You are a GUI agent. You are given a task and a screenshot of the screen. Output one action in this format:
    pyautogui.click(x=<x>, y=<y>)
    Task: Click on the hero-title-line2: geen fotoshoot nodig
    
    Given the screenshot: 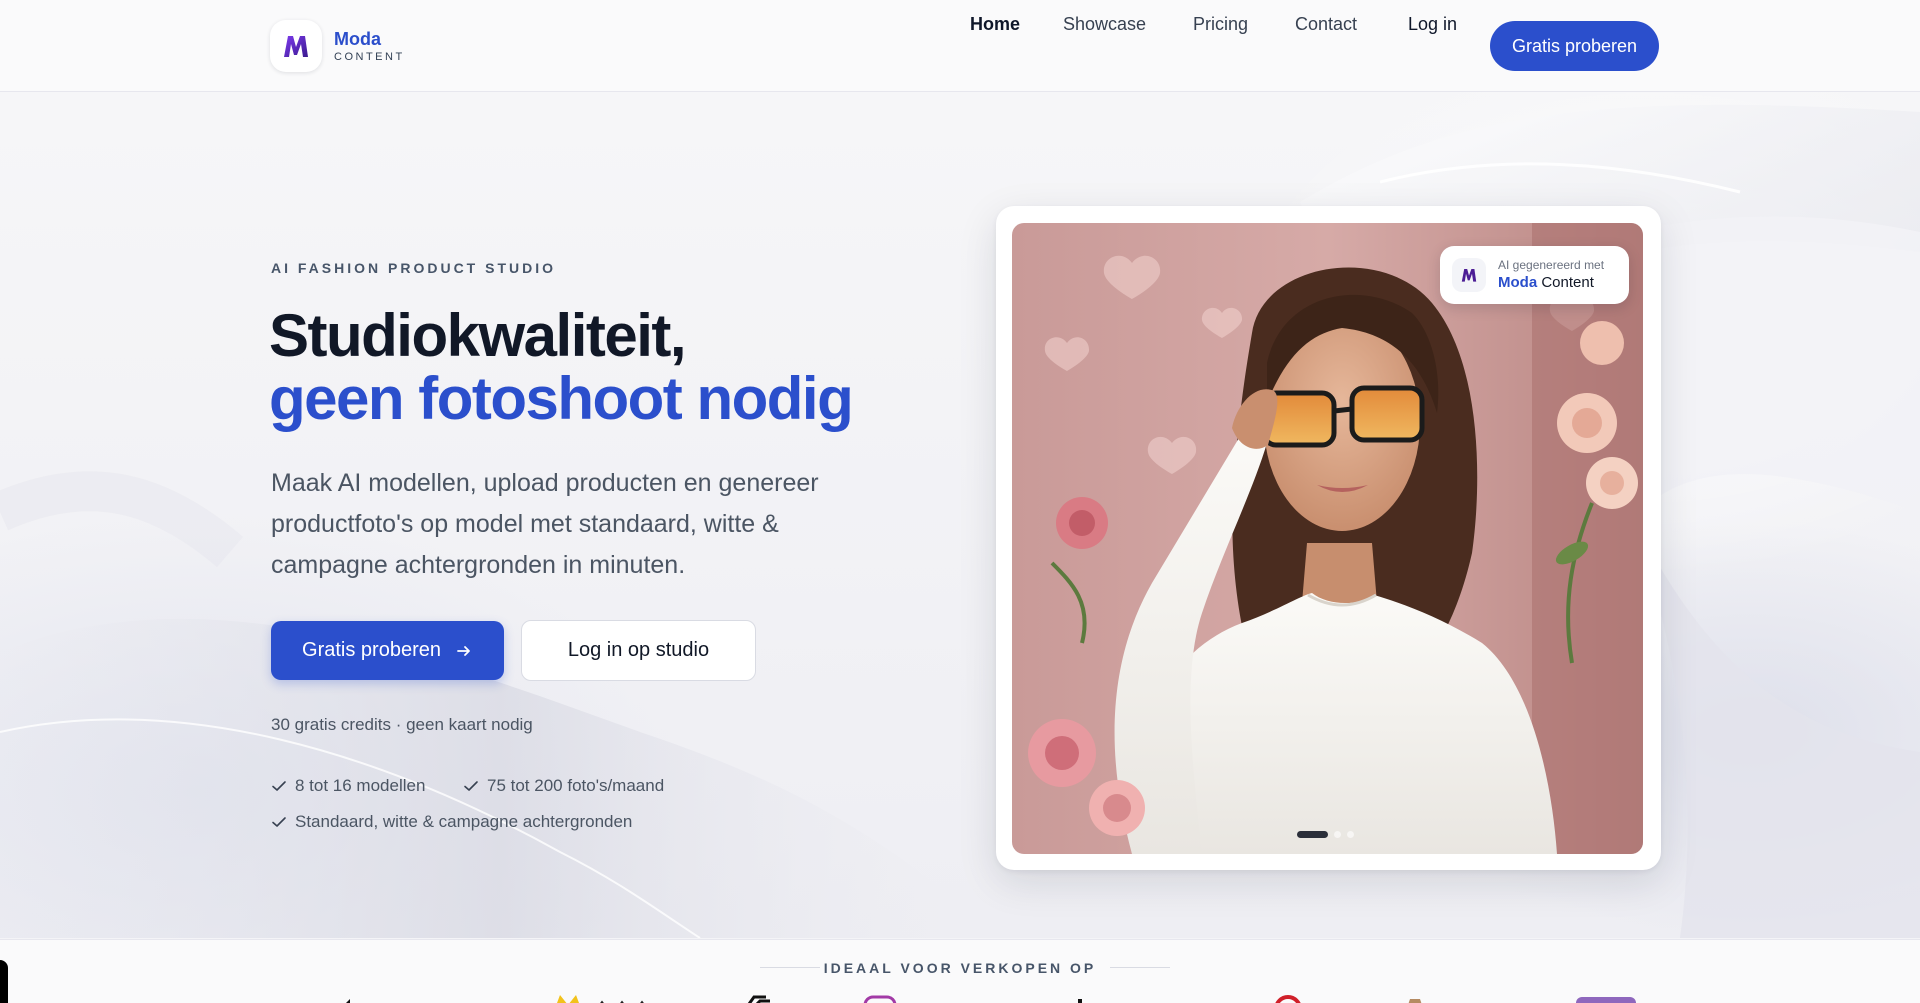 What is the action you would take?
    pyautogui.click(x=561, y=398)
    